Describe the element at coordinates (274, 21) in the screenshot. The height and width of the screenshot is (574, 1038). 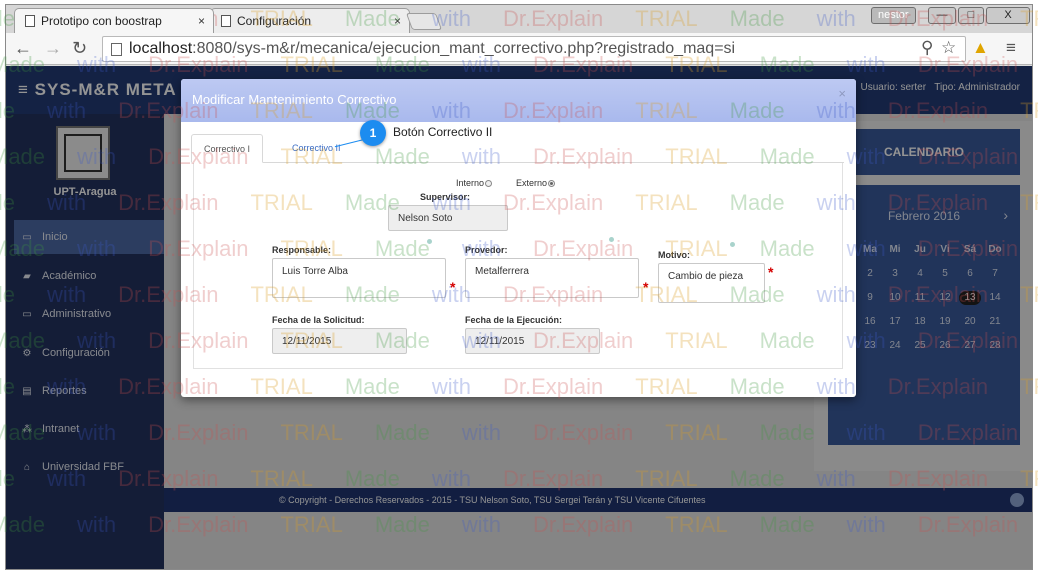
I see `browser-tab-label: Configuración` at that location.